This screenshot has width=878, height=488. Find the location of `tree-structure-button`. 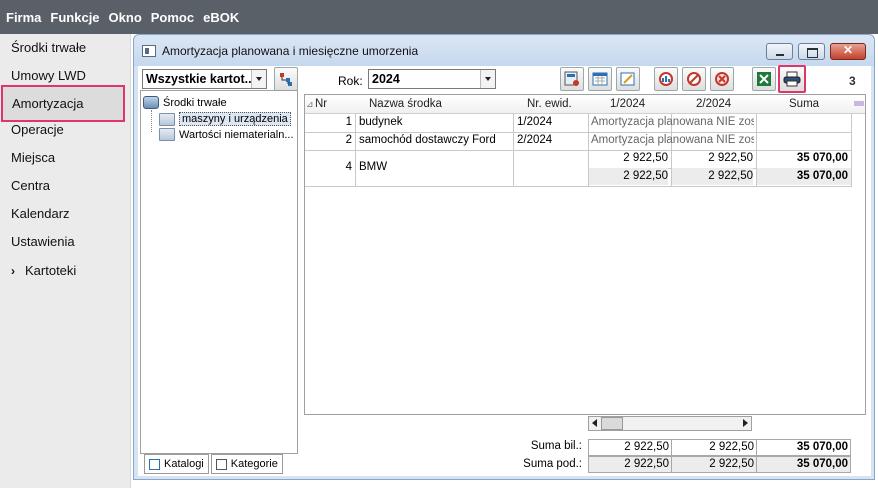

tree-structure-button is located at coordinates (286, 79).